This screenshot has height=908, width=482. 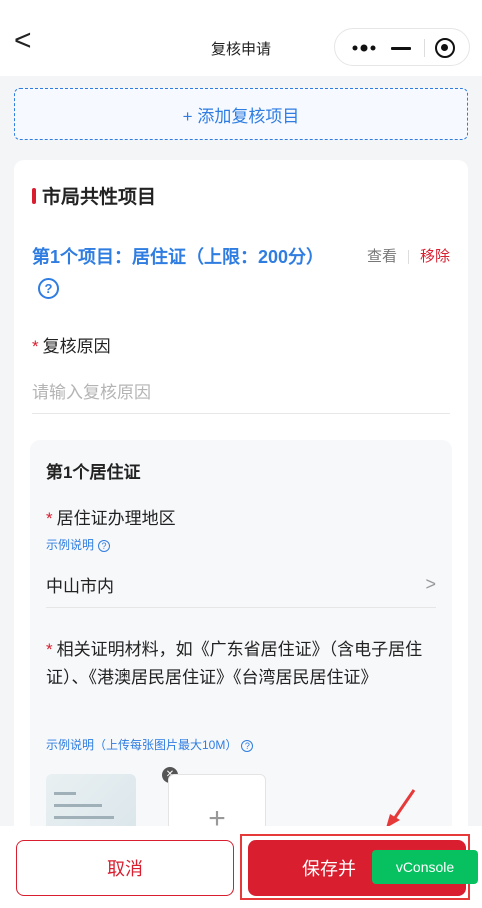 What do you see at coordinates (48, 288) in the screenshot?
I see `help-icon: ?` at bounding box center [48, 288].